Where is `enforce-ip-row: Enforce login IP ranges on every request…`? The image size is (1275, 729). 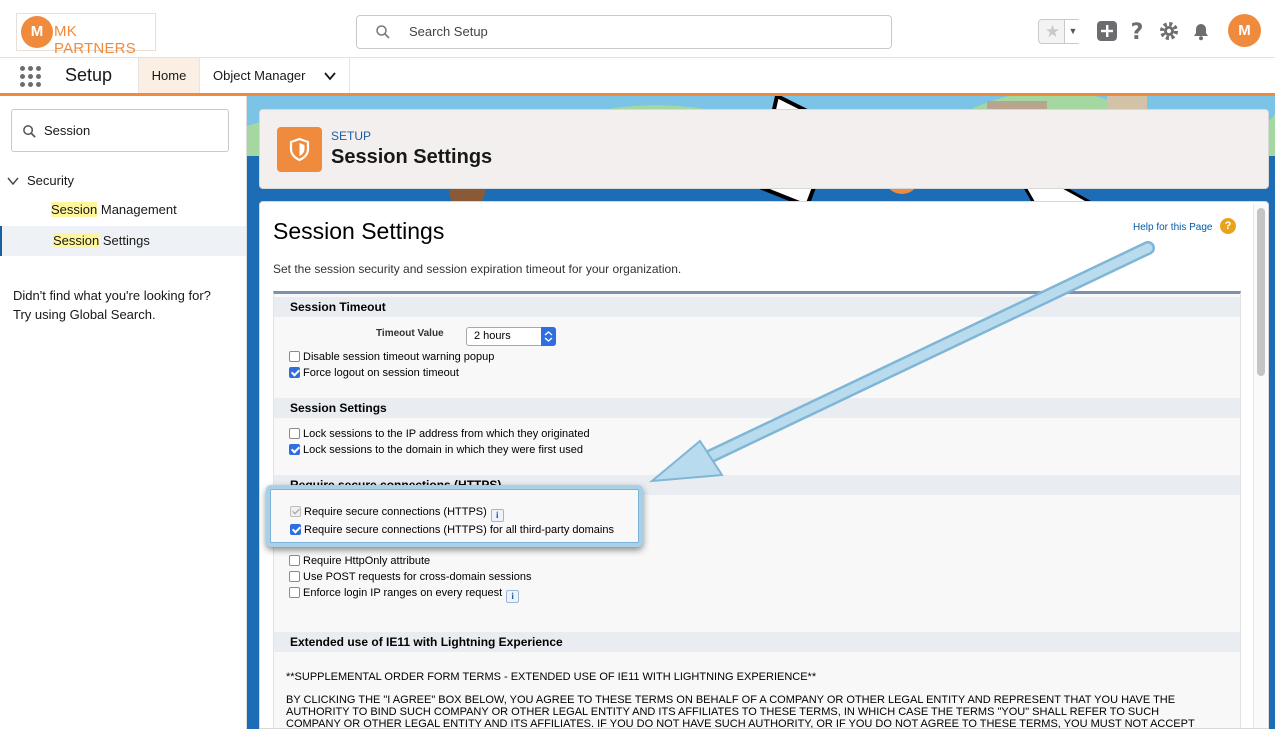
enforce-ip-row: Enforce login IP ranges on every request… is located at coordinates (404, 594).